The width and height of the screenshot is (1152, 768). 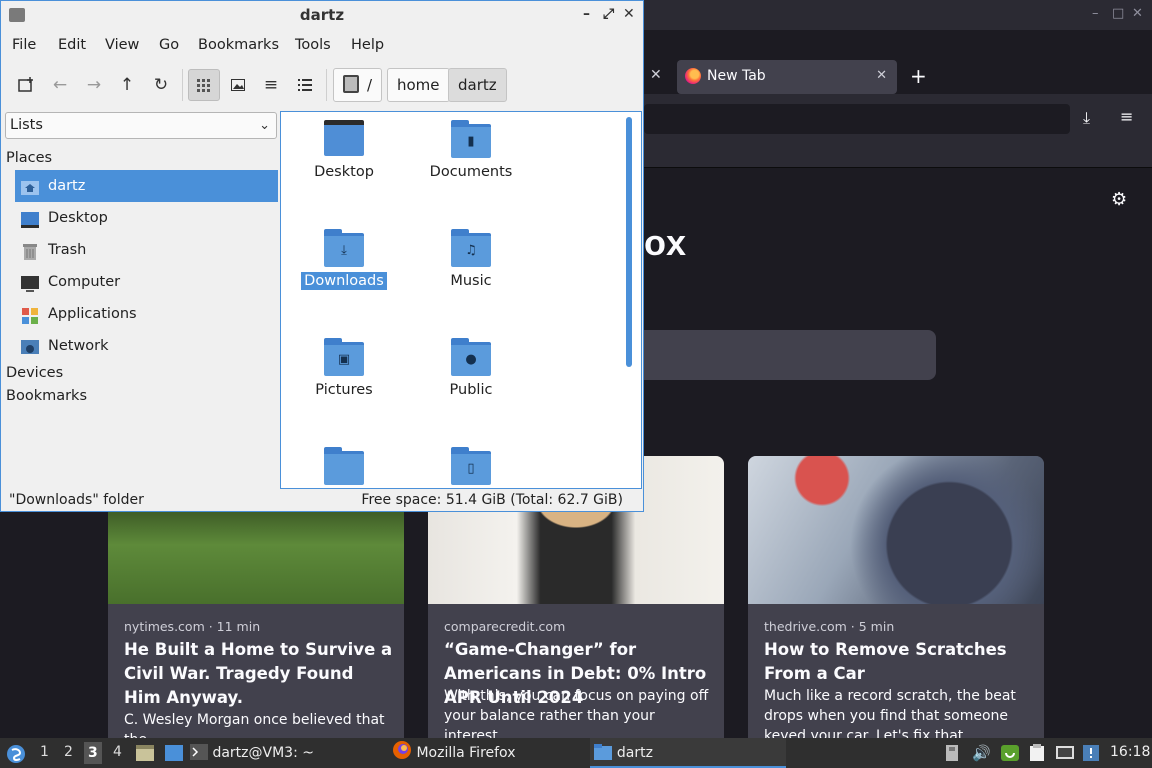 What do you see at coordinates (344, 248) in the screenshot?
I see `downloads-folder-icon: ⤓` at bounding box center [344, 248].